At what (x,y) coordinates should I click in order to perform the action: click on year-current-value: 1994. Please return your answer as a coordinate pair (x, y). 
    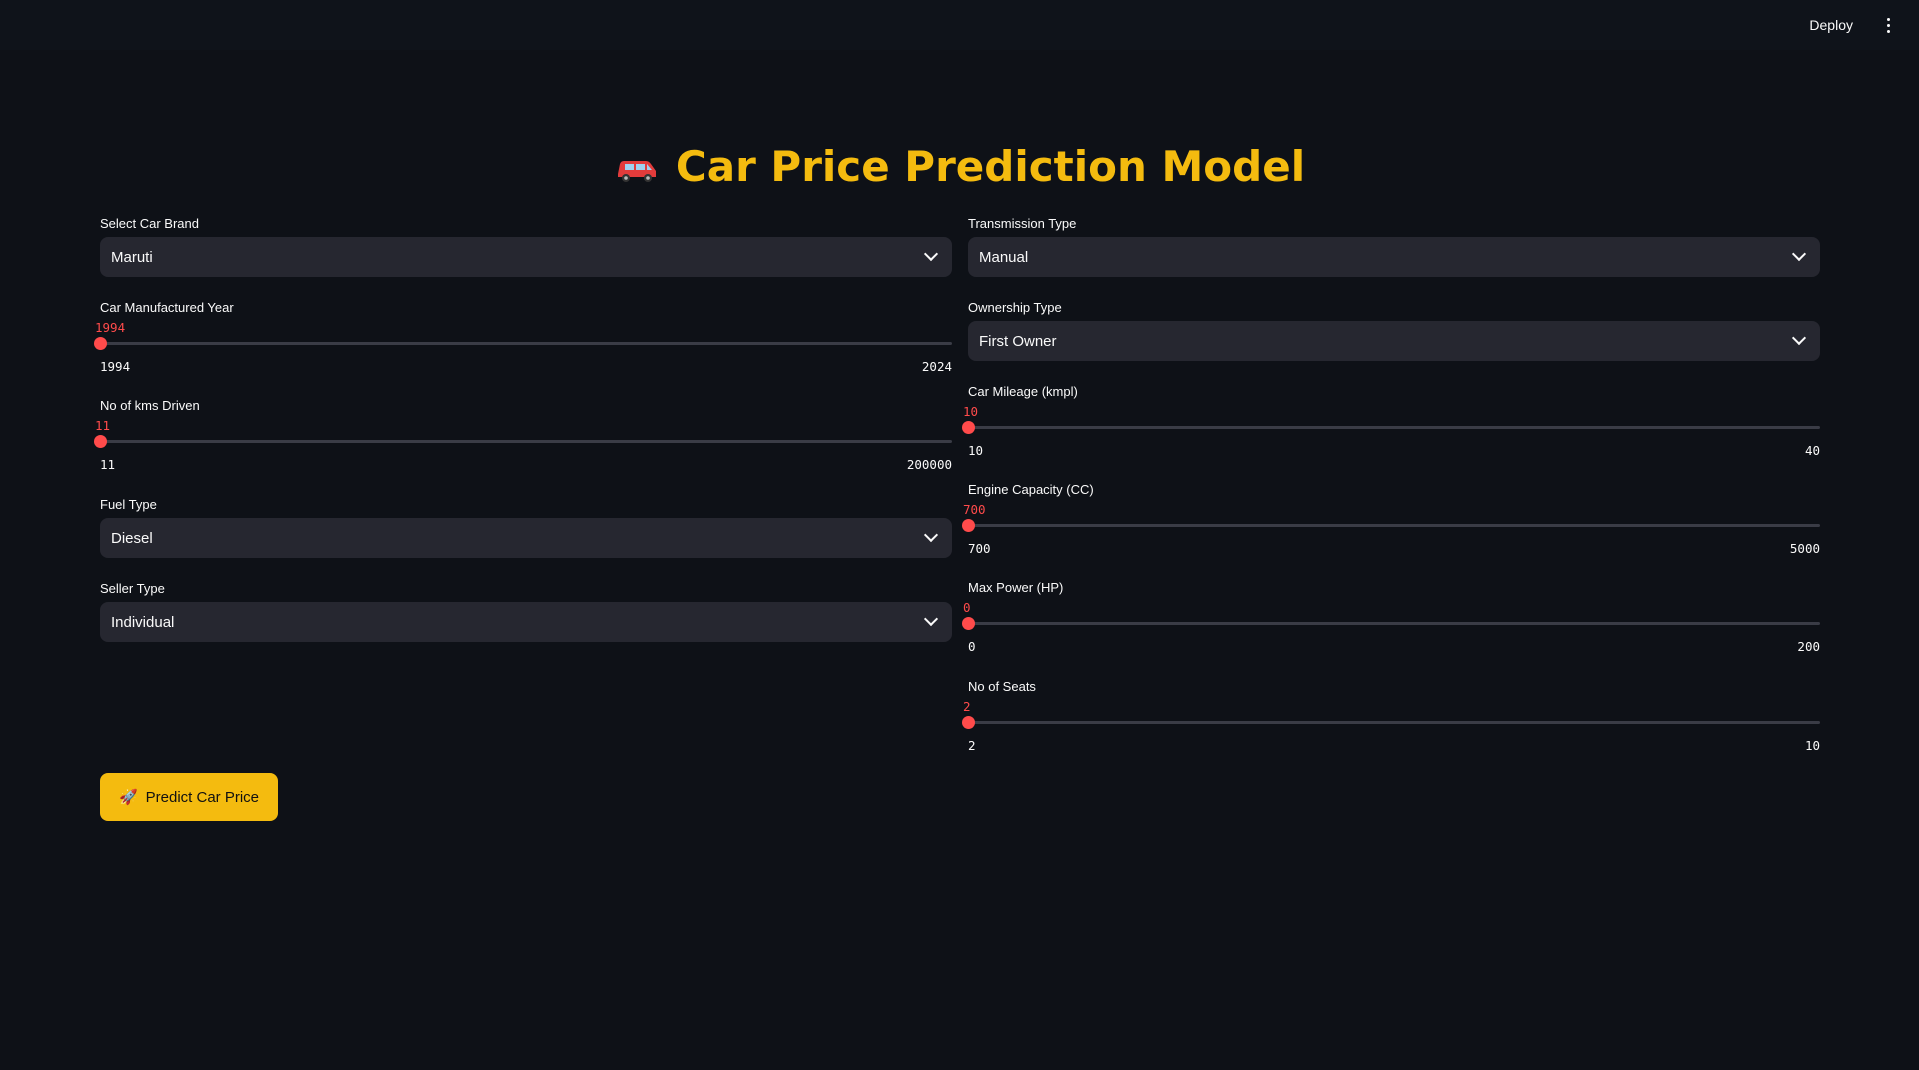
    Looking at the image, I should click on (110, 327).